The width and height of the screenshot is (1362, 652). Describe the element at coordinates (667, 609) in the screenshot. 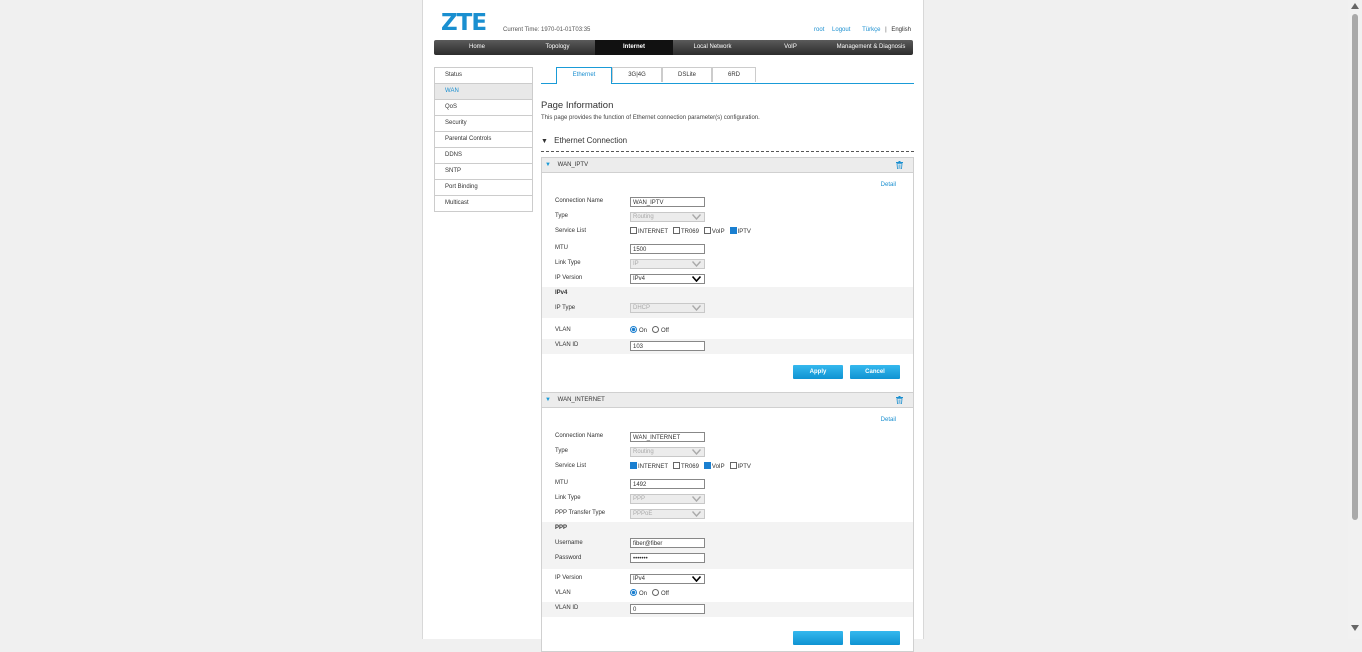

I see `vlan-id-input: 0` at that location.